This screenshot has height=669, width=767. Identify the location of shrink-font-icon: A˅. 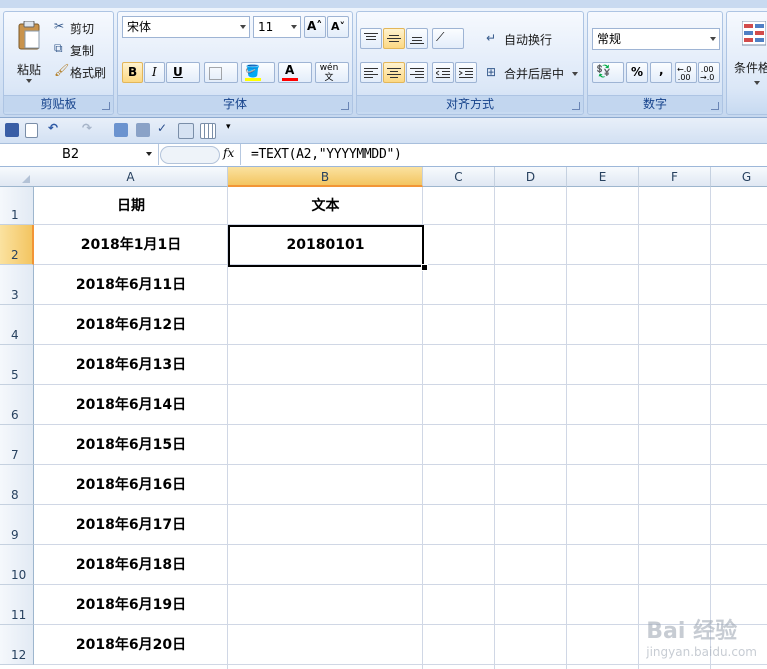
(338, 26).